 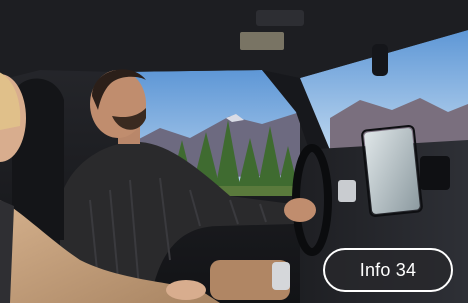 What do you see at coordinates (280, 18) in the screenshot?
I see `overhead-console` at bounding box center [280, 18].